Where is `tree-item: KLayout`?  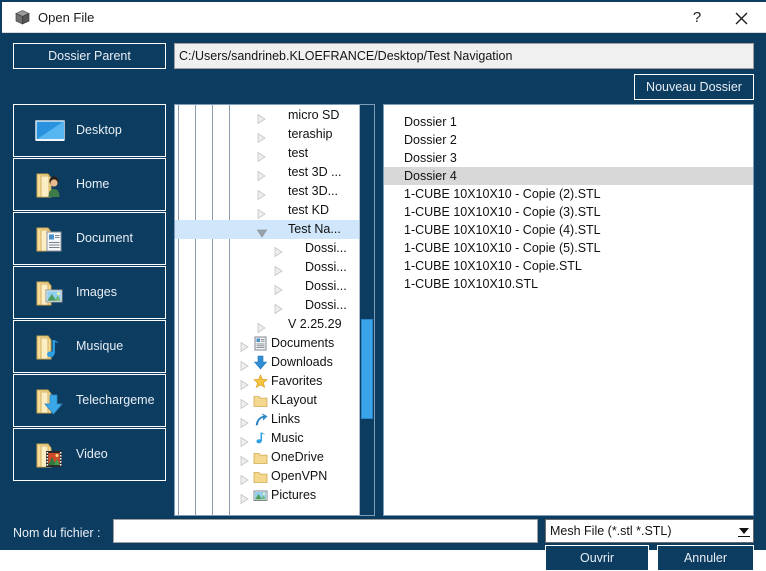
tree-item: KLayout is located at coordinates (267, 400).